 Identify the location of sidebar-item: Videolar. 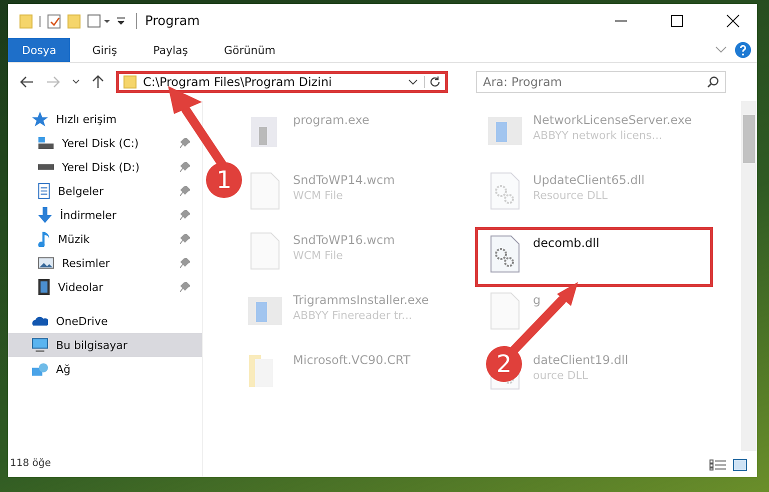
(105, 287).